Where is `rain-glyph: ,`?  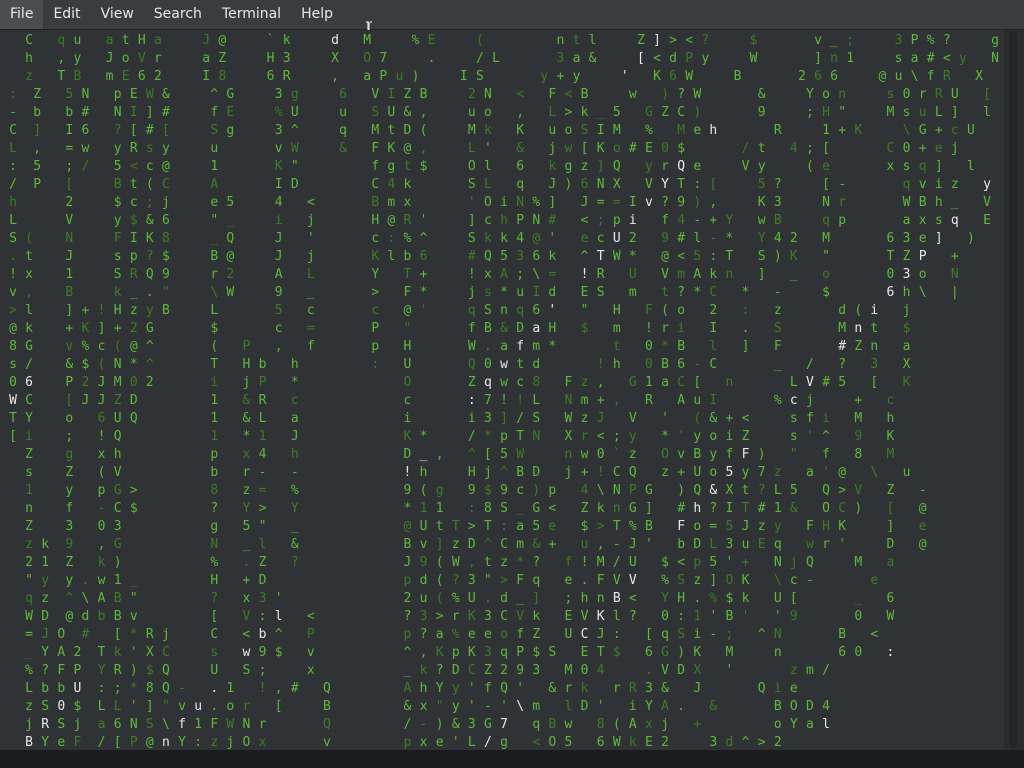 rain-glyph: , is located at coordinates (520, 112).